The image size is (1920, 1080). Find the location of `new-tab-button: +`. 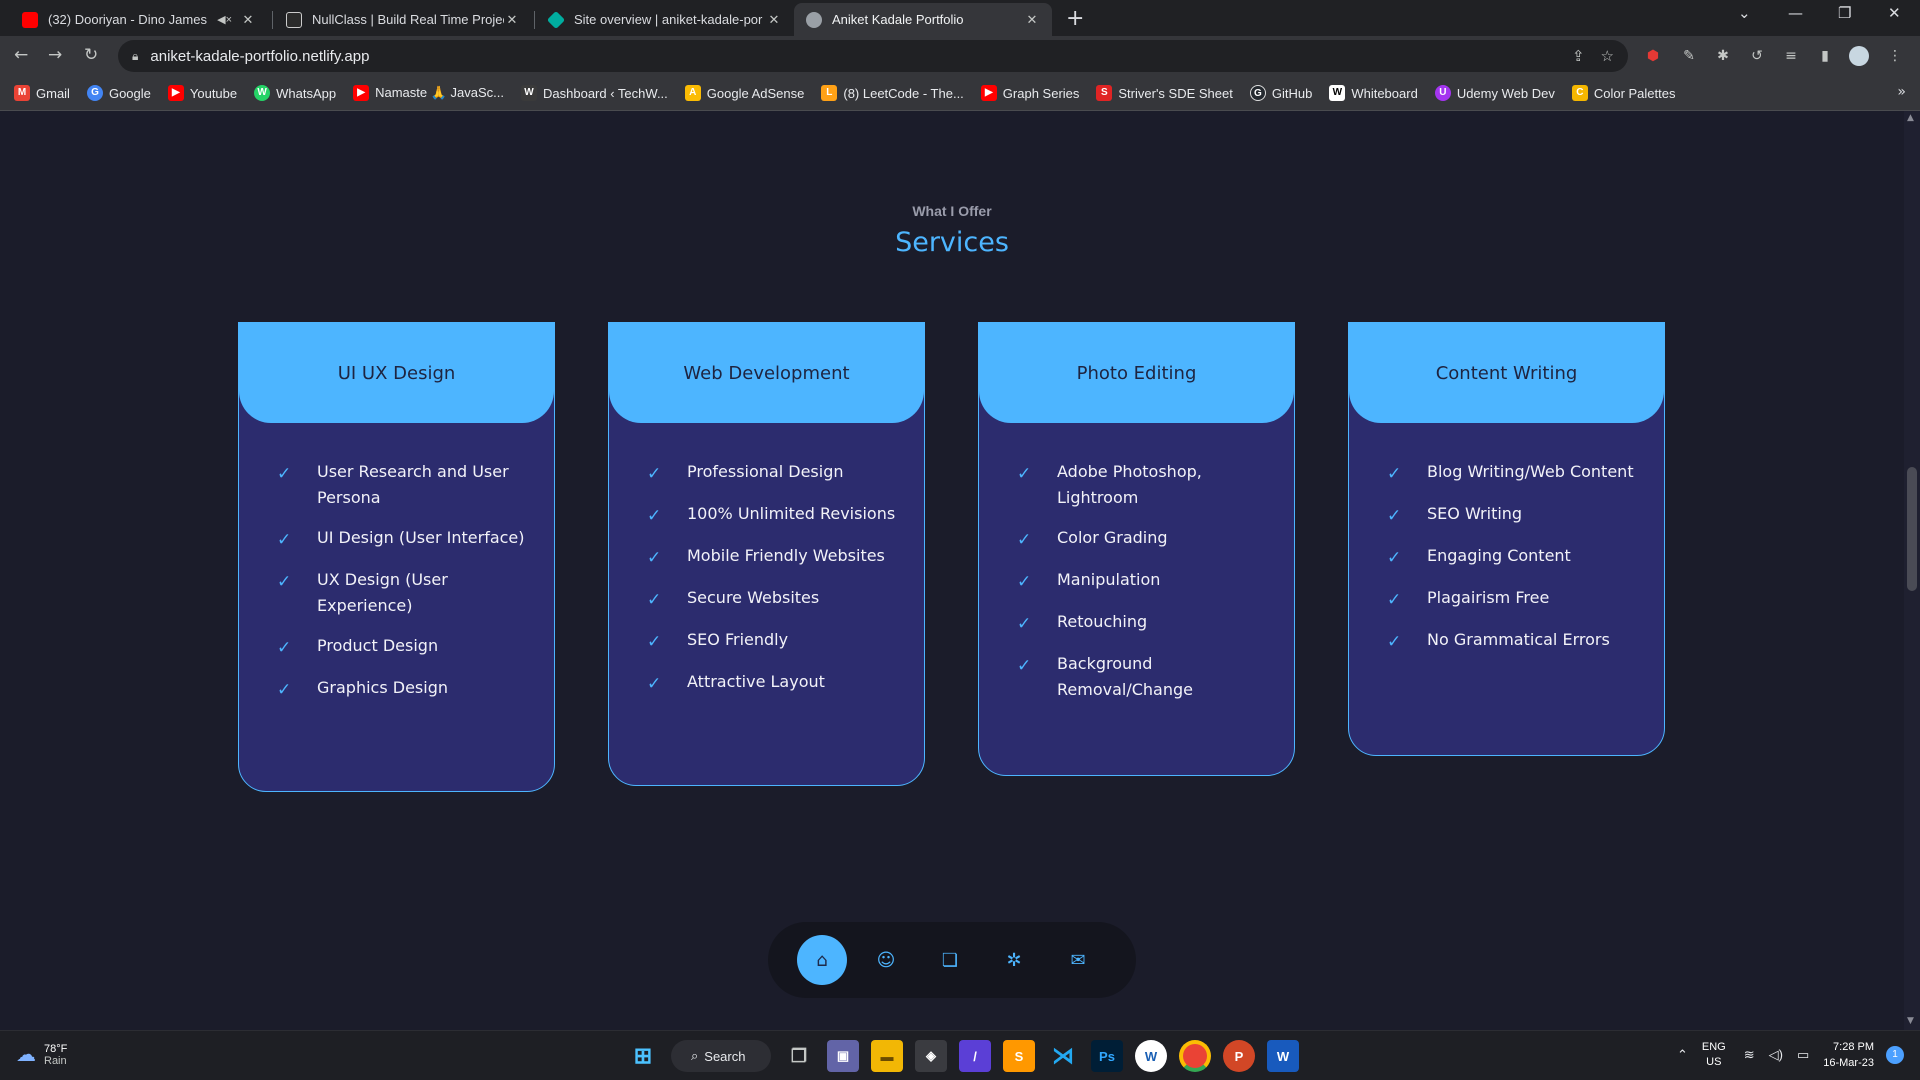

new-tab-button: + is located at coordinates (1075, 18).